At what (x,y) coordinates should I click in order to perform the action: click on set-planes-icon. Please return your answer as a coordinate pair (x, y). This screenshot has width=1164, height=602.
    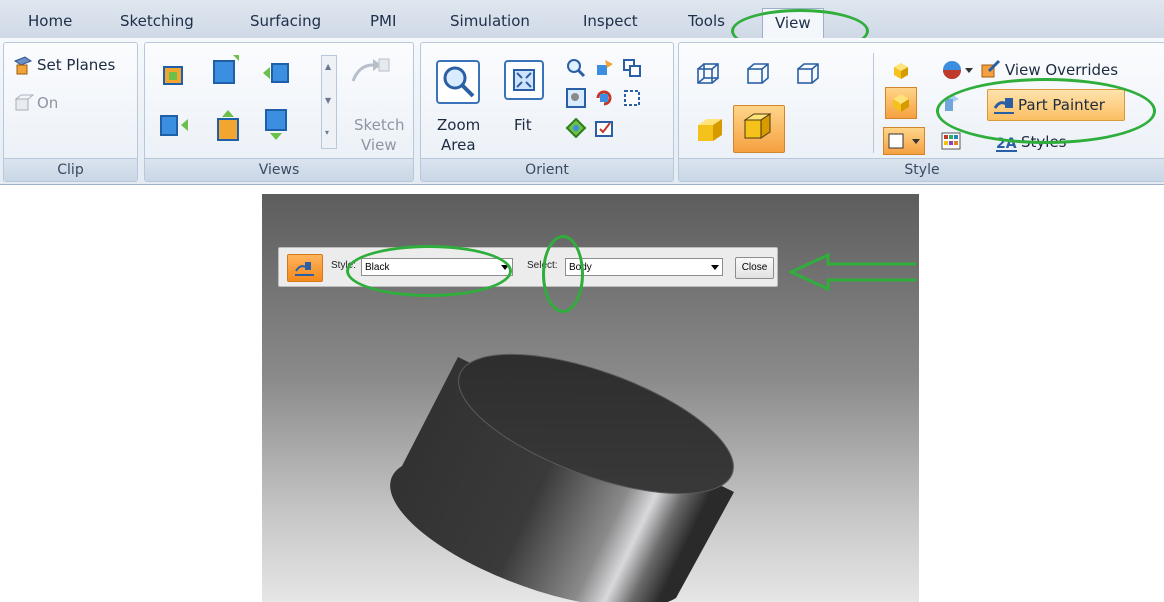
    Looking at the image, I should click on (23, 66).